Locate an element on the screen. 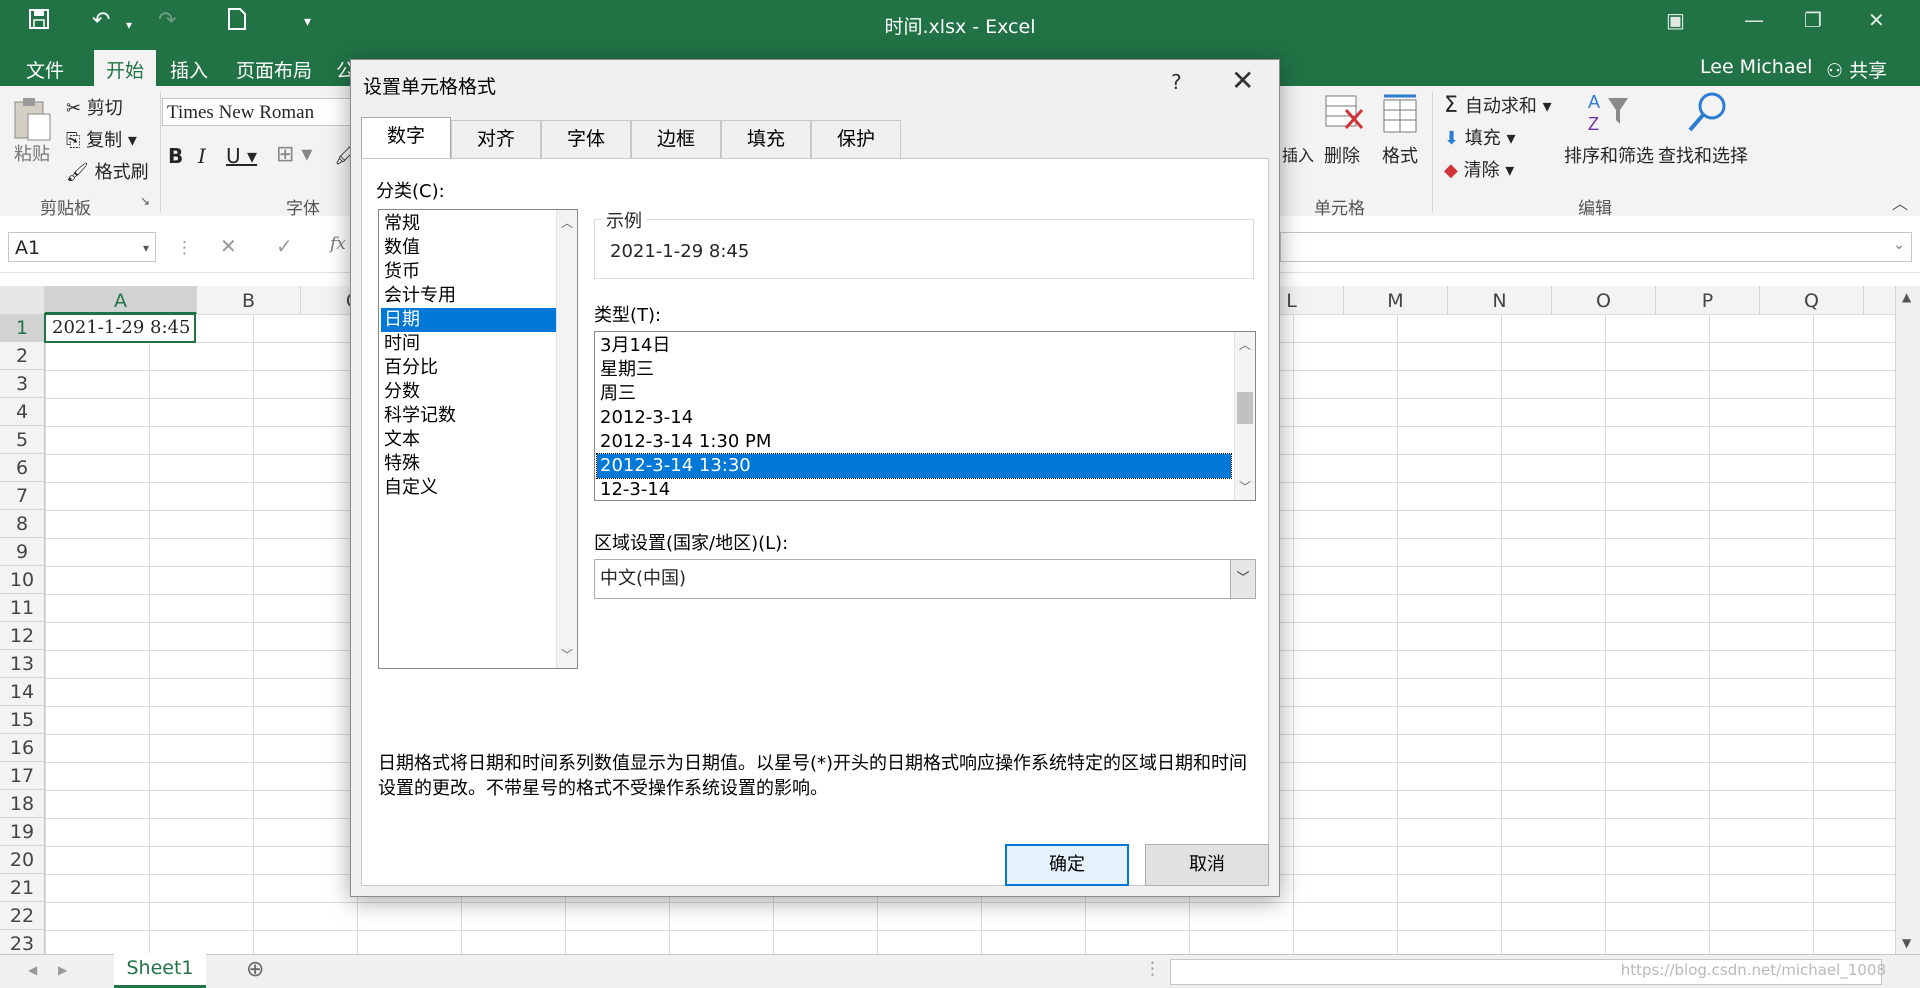 This screenshot has width=1920, height=988. row-header: 6 is located at coordinates (22, 468).